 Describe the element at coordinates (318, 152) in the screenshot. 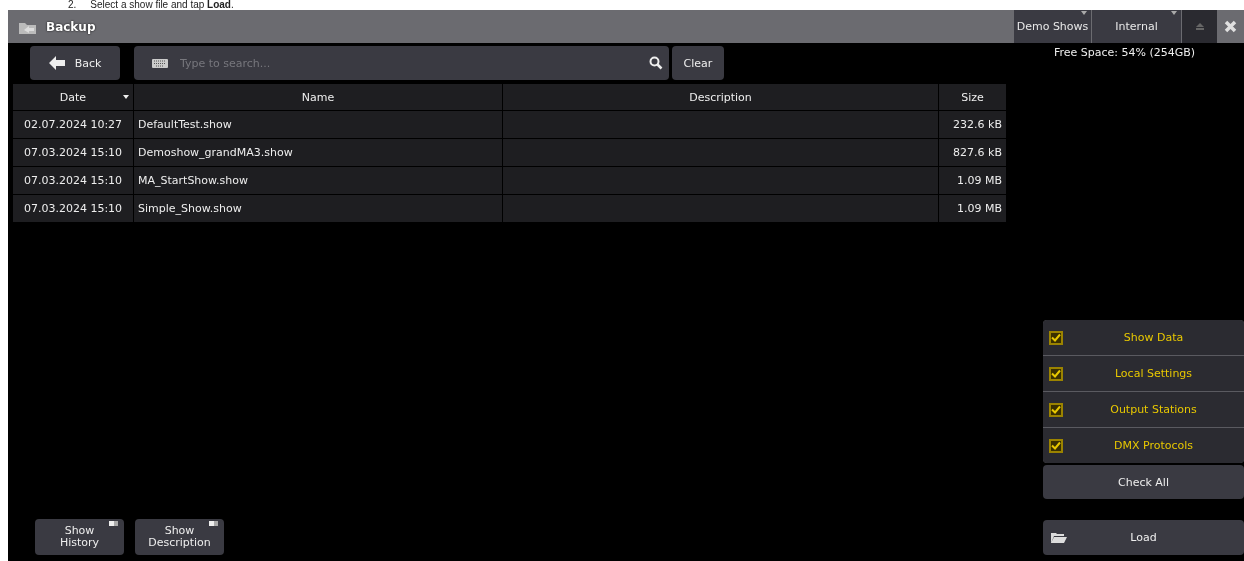

I see `table-cell: Demoshow_grandMA3.show` at that location.